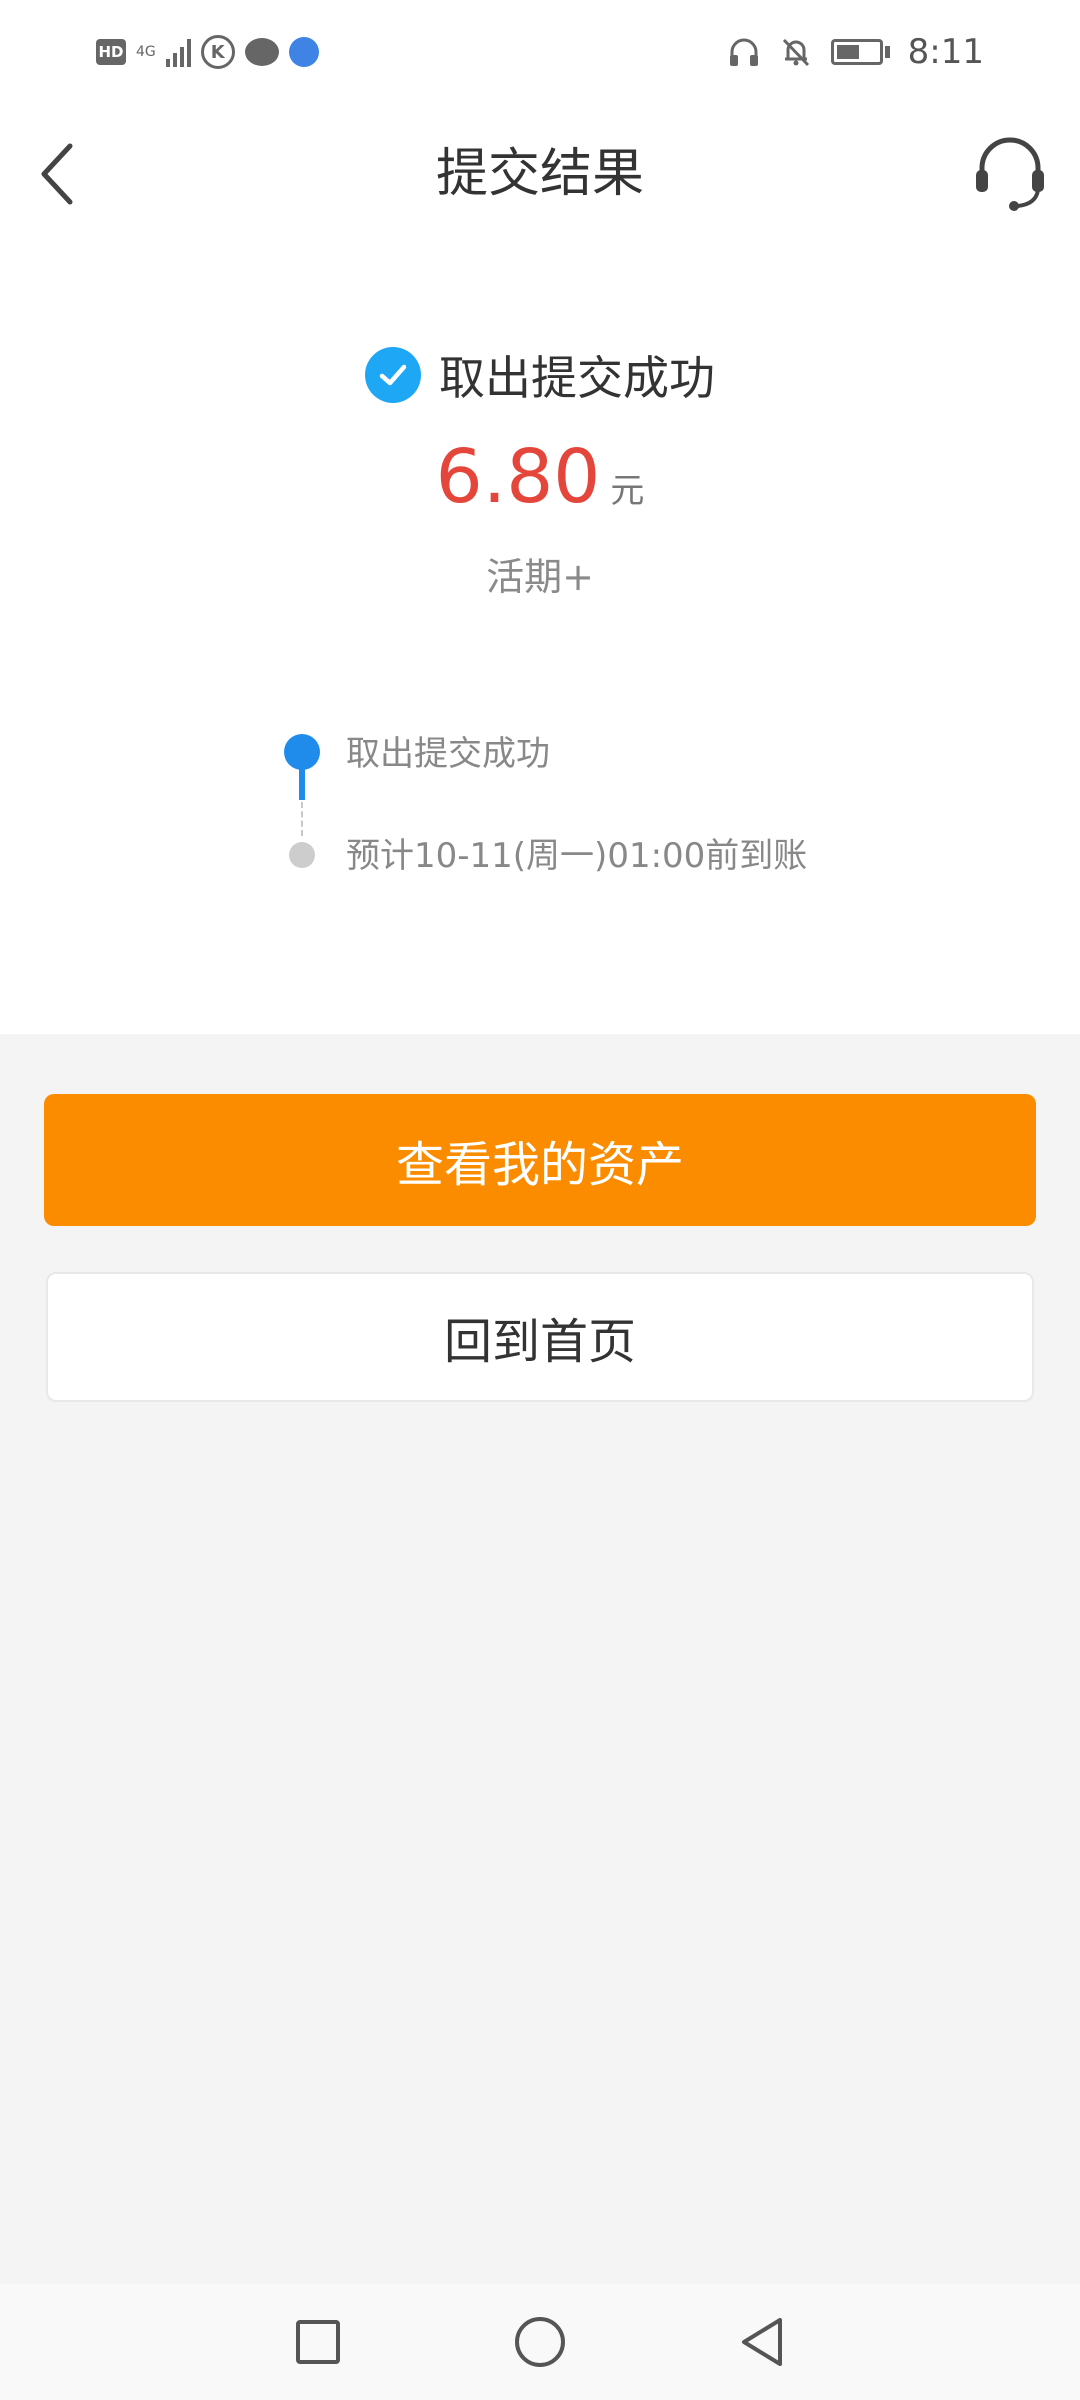  I want to click on globe-icon, so click(303, 52).